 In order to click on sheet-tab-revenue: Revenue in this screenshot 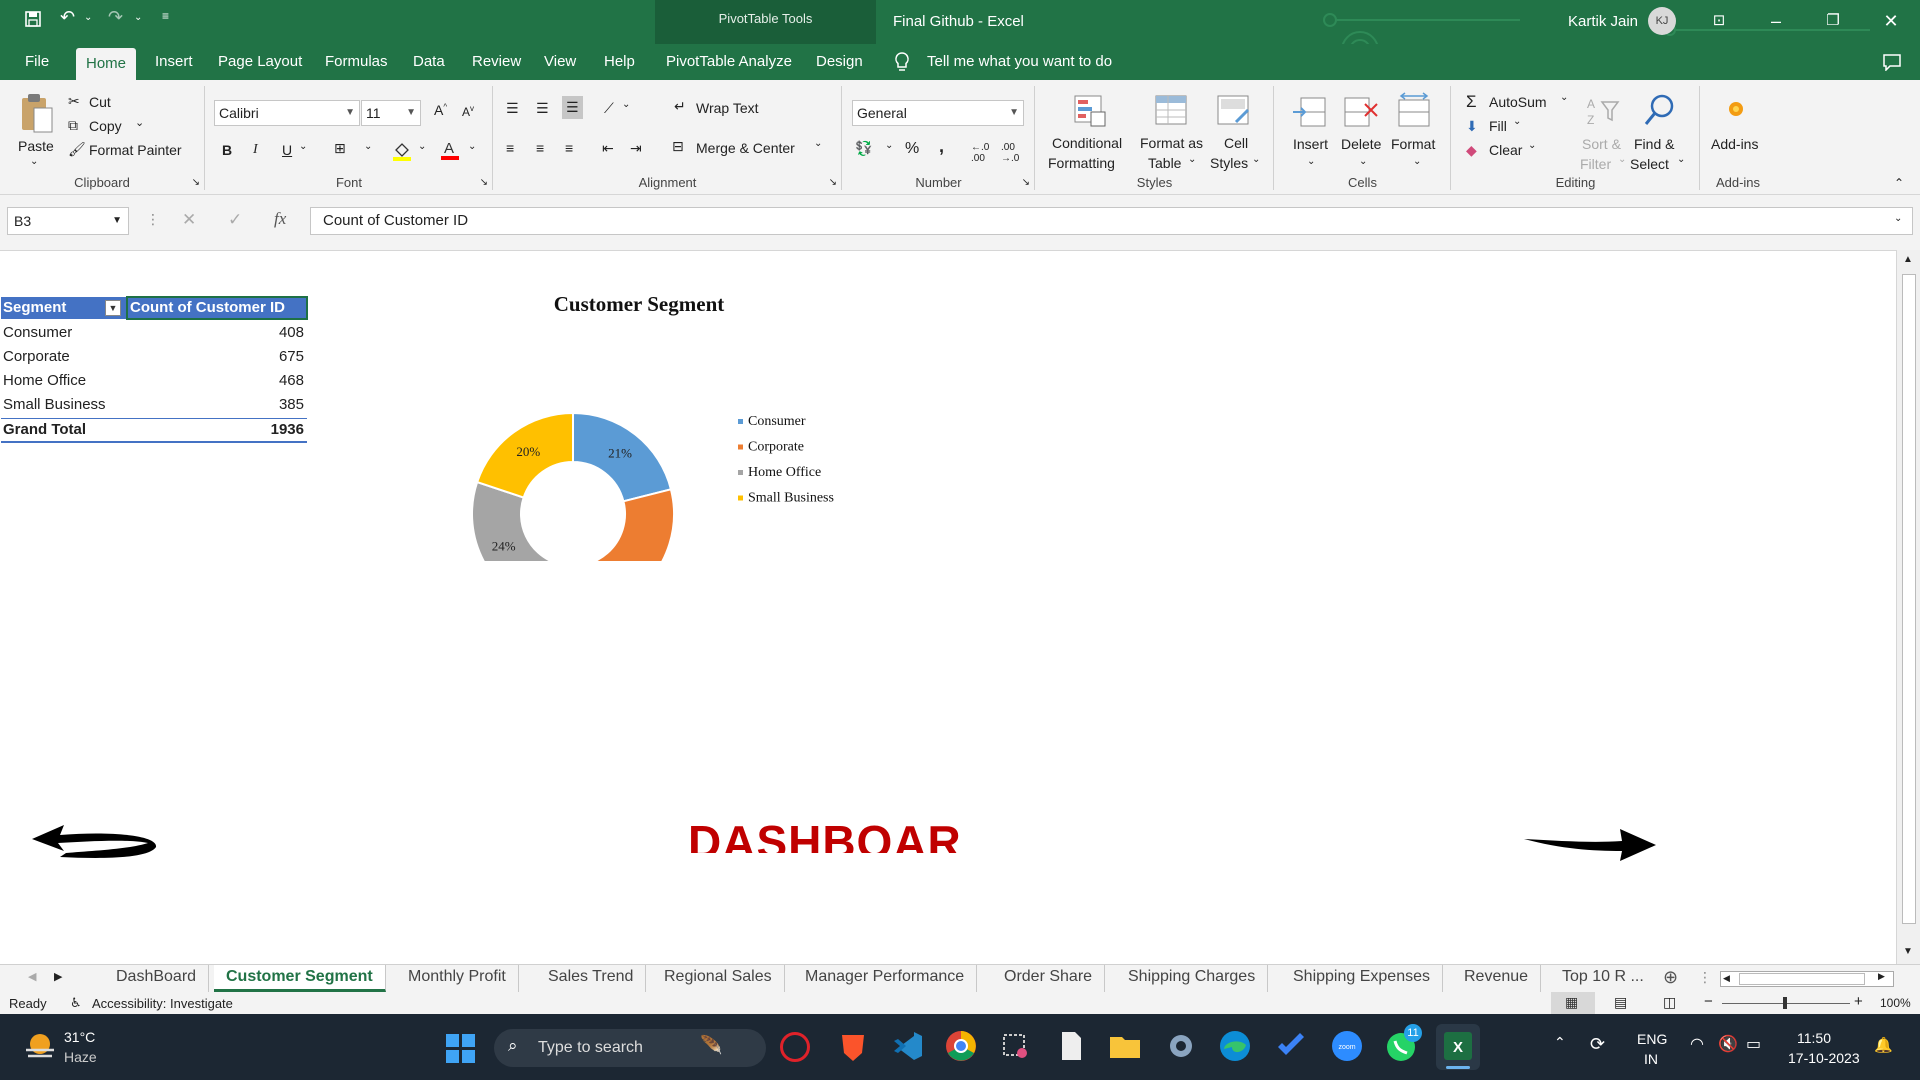, I will do `click(1497, 978)`.